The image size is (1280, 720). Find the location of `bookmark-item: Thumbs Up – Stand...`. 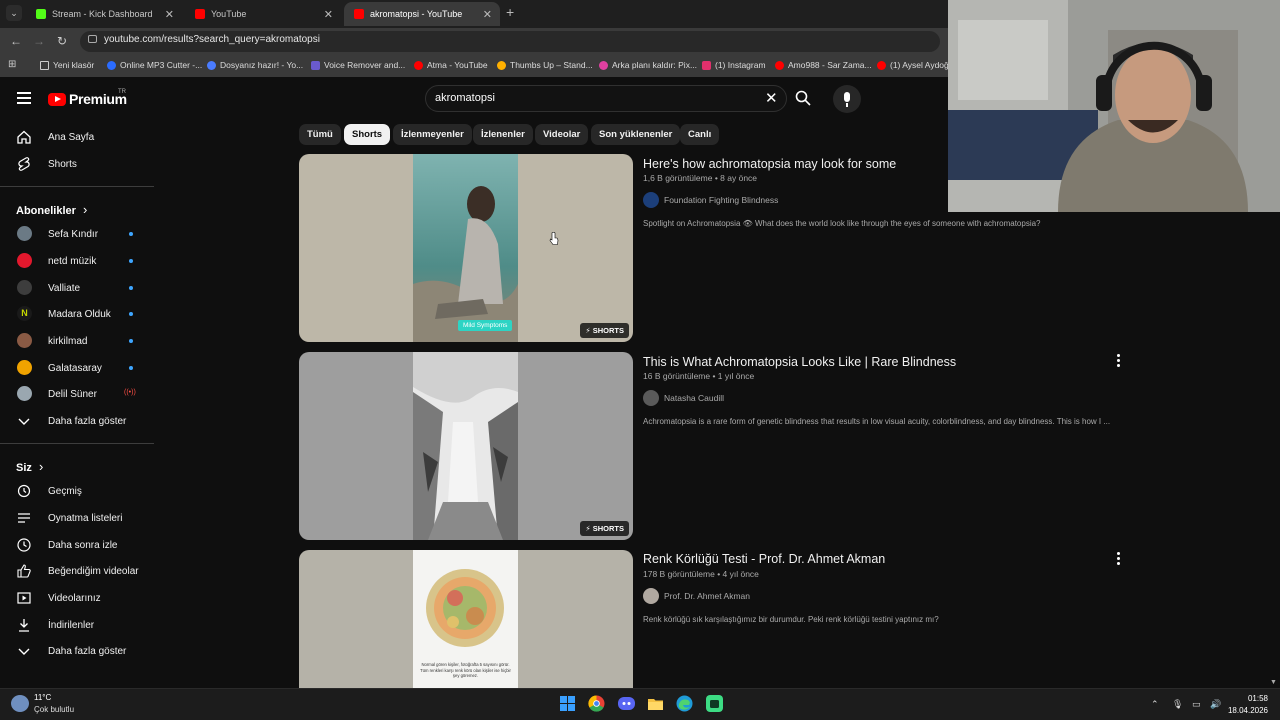

bookmark-item: Thumbs Up – Stand... is located at coordinates (545, 65).